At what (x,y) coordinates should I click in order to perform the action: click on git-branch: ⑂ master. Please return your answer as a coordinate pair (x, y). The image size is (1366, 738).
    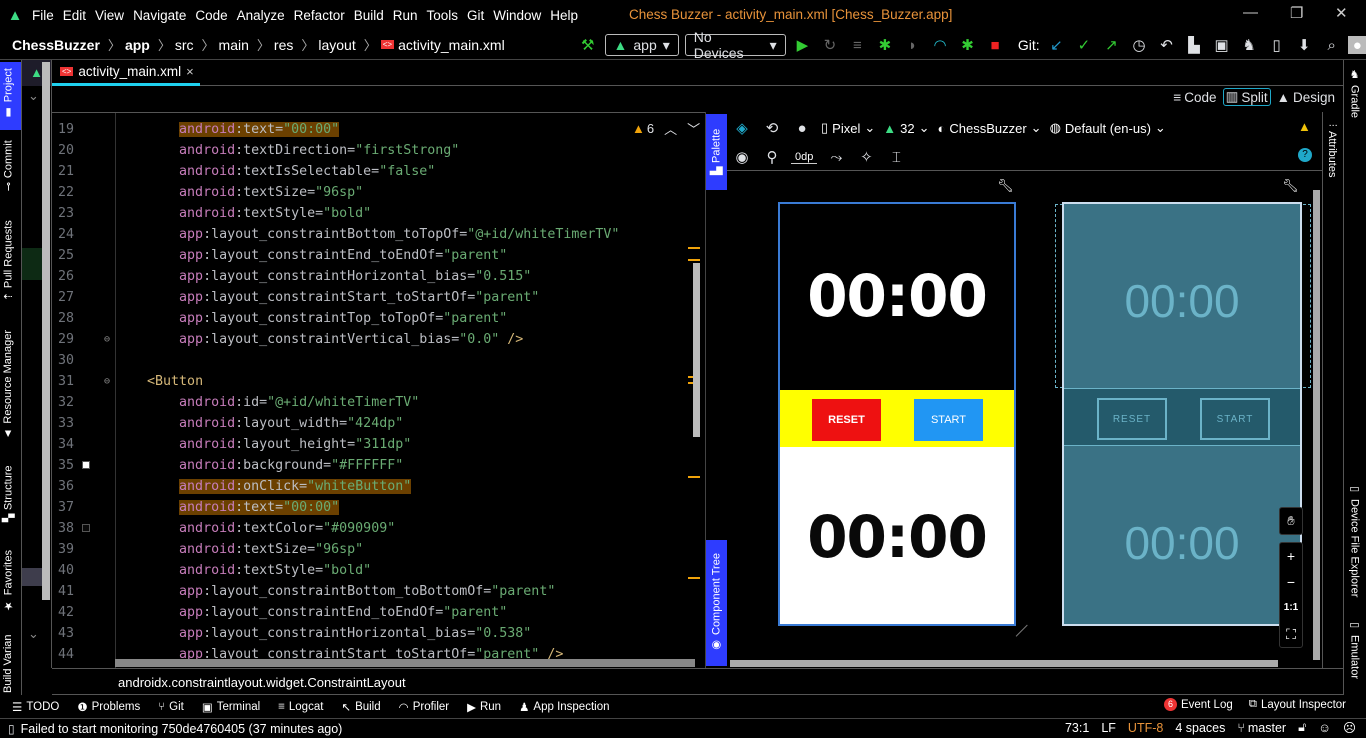
    Looking at the image, I should click on (1261, 728).